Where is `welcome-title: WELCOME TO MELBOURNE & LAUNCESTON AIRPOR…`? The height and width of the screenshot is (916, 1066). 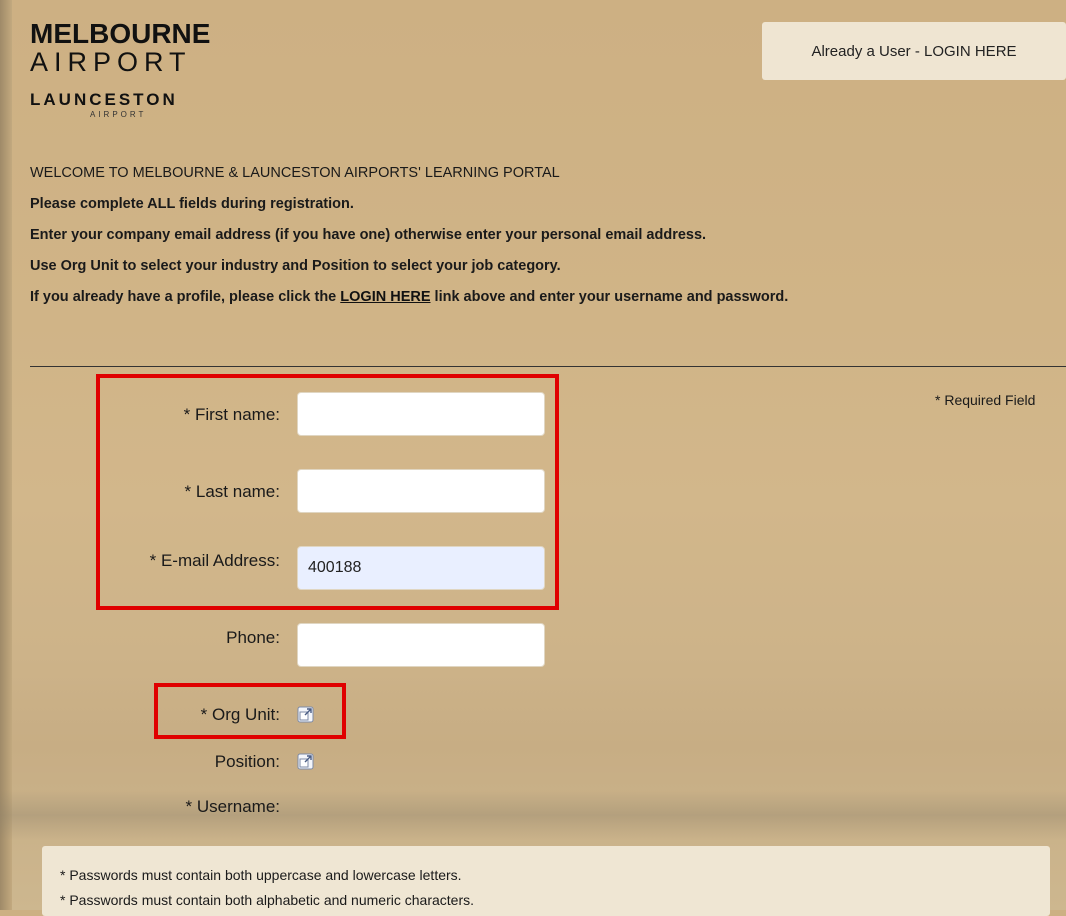
welcome-title: WELCOME TO MELBOURNE & LAUNCESTON AIRPOR… is located at coordinates (295, 173).